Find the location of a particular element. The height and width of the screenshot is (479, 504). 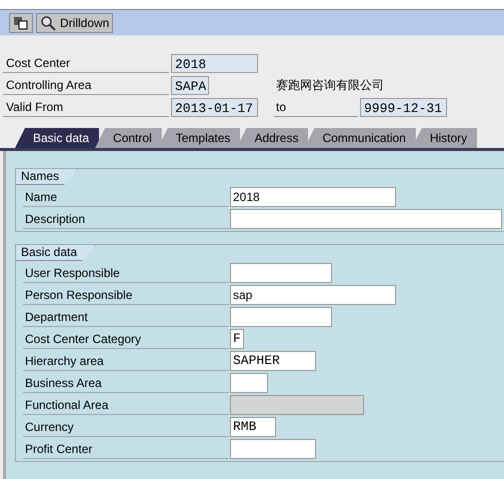

input-field: 2018 is located at coordinates (313, 197).